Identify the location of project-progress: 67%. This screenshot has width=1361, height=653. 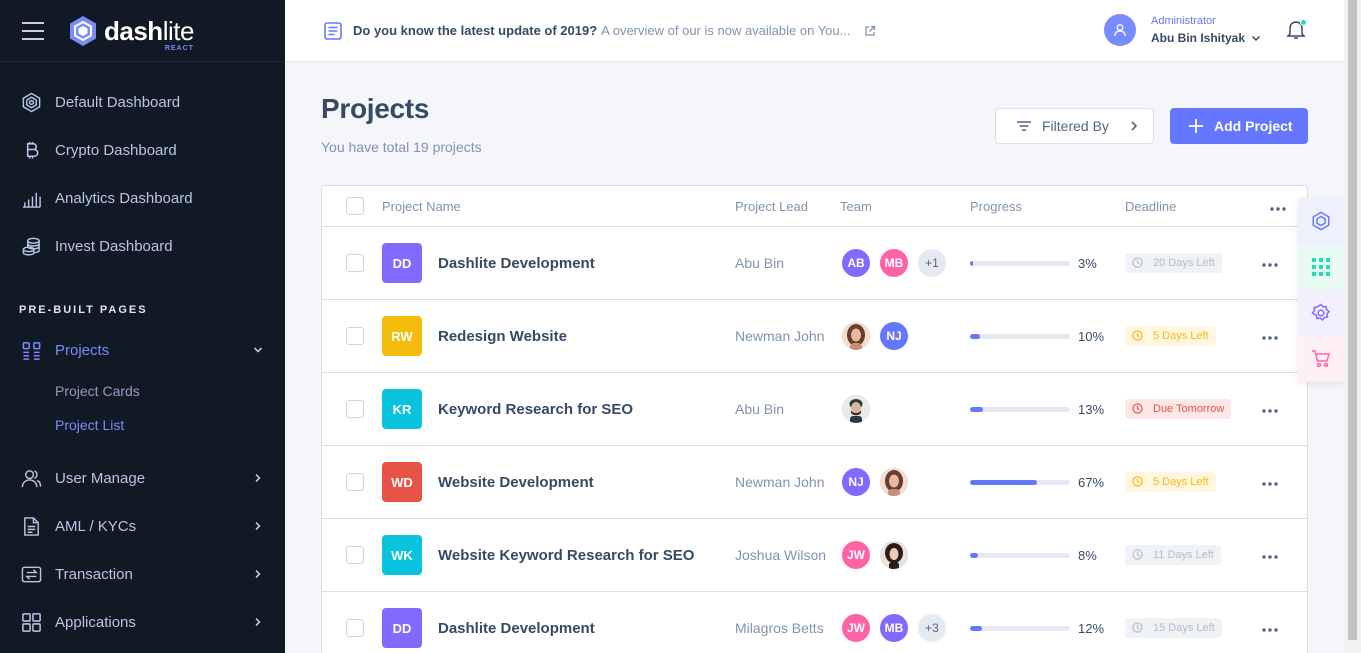
(1037, 482).